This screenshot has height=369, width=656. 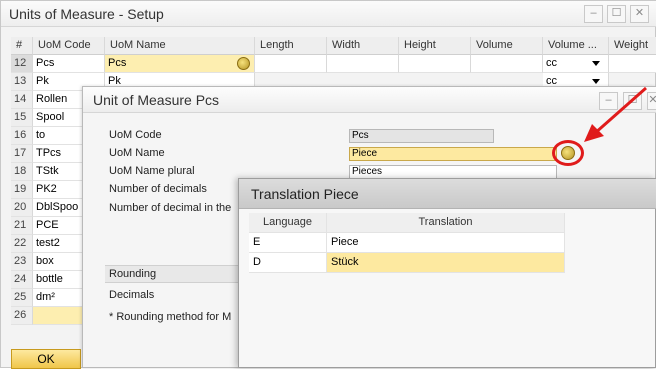 What do you see at coordinates (632, 64) in the screenshot?
I see `weight-cell` at bounding box center [632, 64].